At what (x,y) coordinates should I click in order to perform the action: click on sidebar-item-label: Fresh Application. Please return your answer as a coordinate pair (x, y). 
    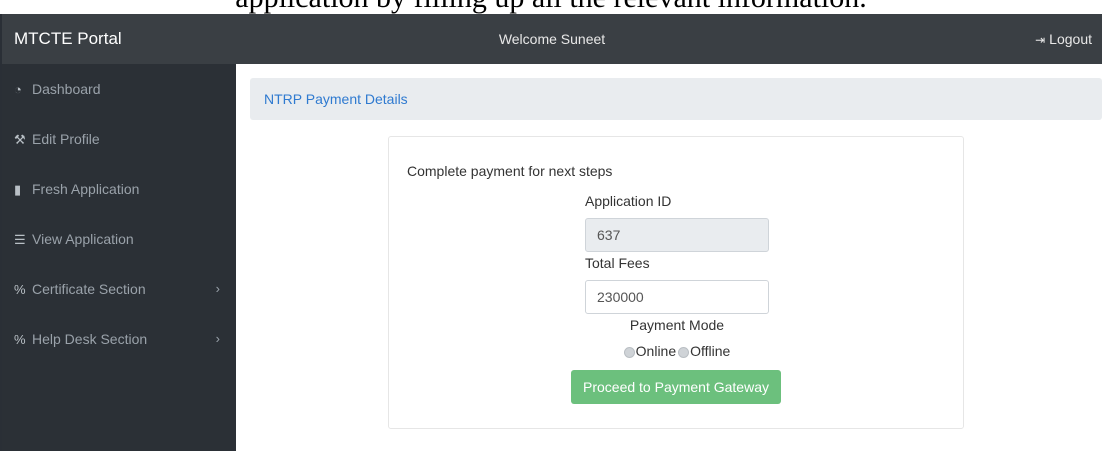
    Looking at the image, I should click on (86, 189).